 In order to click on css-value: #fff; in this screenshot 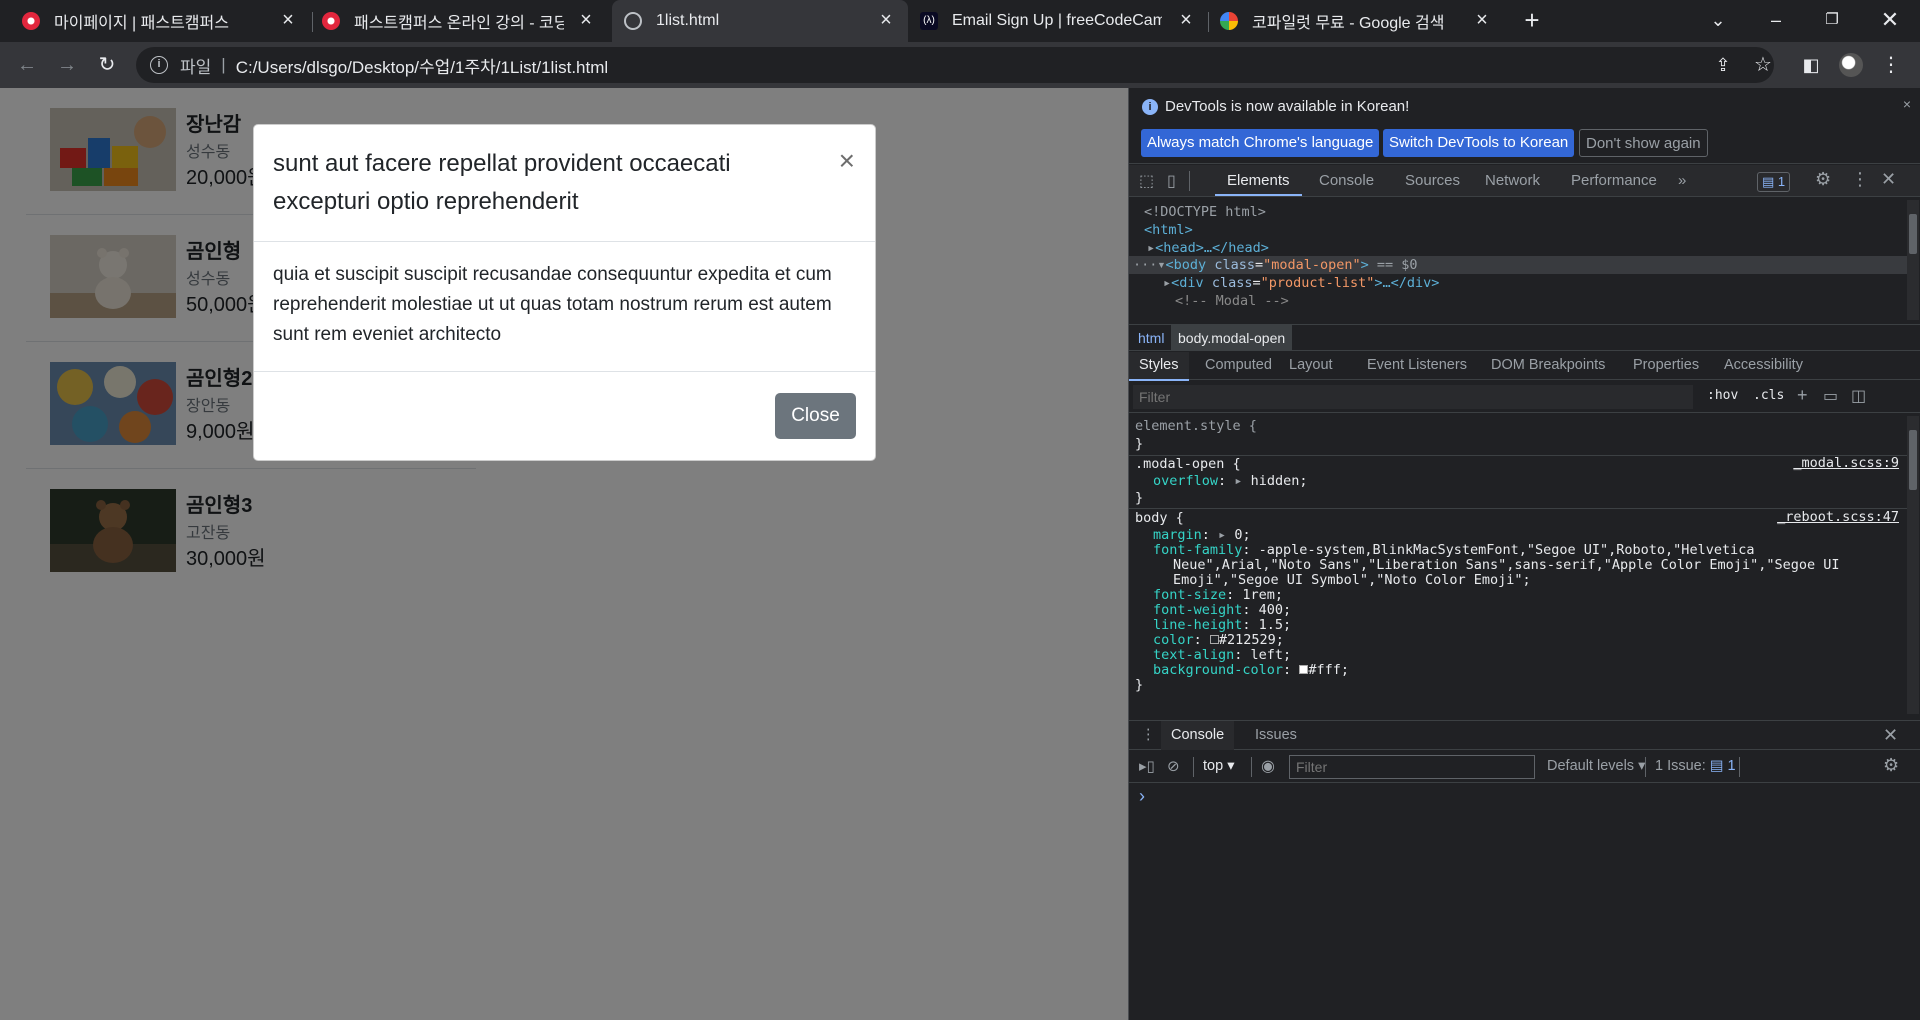, I will do `click(1328, 670)`.